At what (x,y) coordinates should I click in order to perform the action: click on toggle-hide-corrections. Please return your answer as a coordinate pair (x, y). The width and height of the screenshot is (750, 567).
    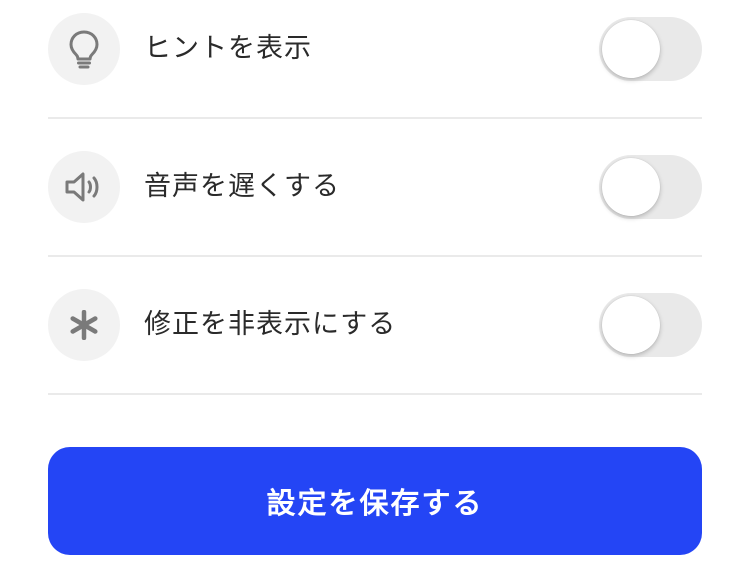
    Looking at the image, I should click on (650, 325).